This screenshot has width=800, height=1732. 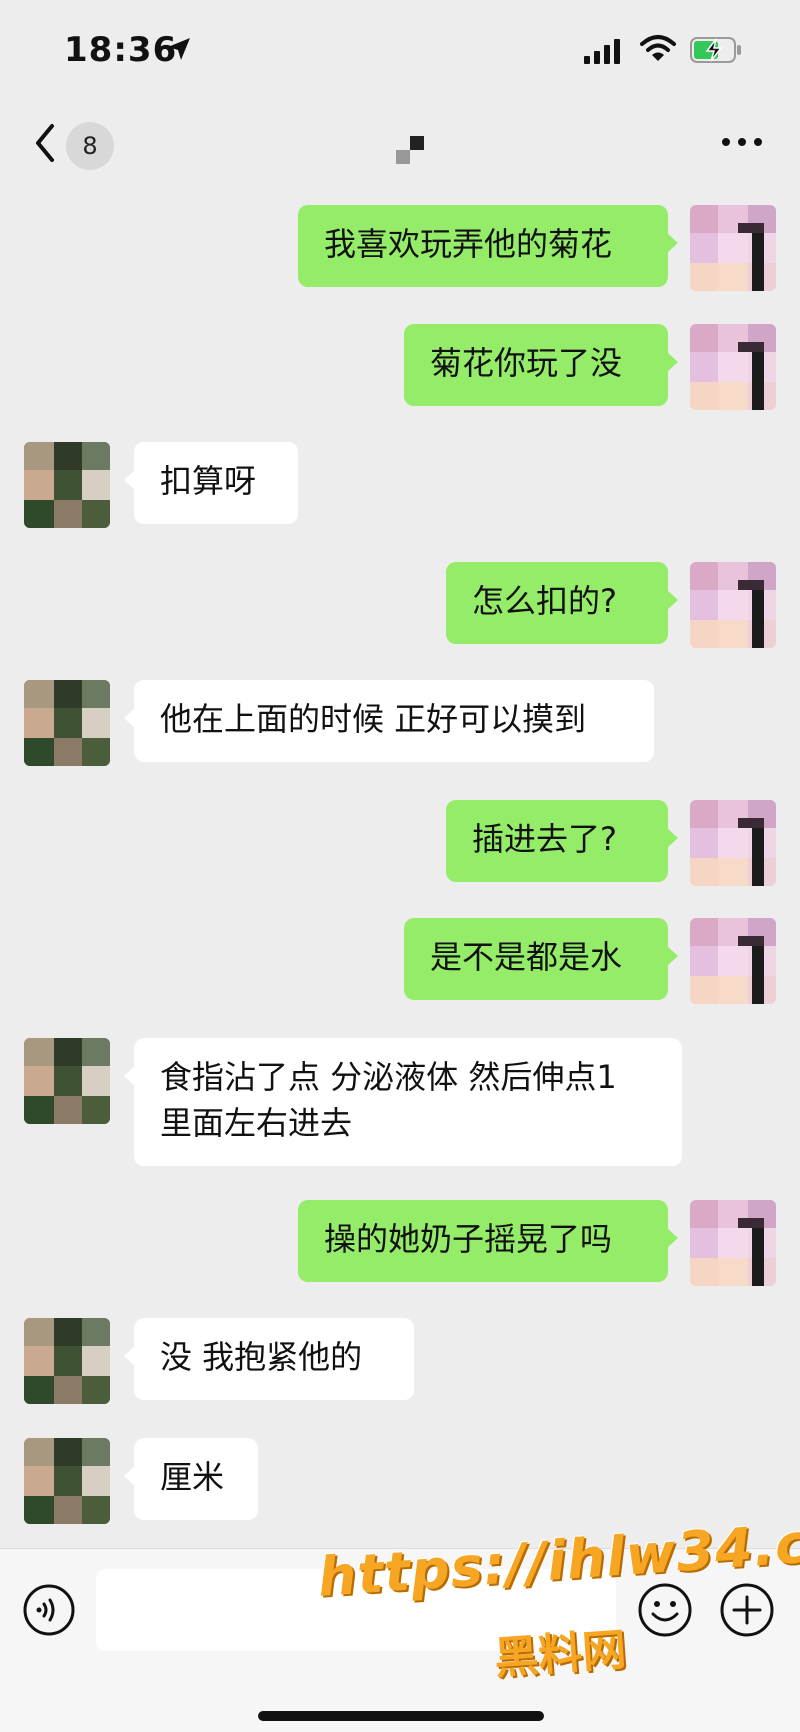 I want to click on received-message-bubble: 食指沾了点 分泌液体 然后伸点1 里面左右进去, so click(x=403, y=1102).